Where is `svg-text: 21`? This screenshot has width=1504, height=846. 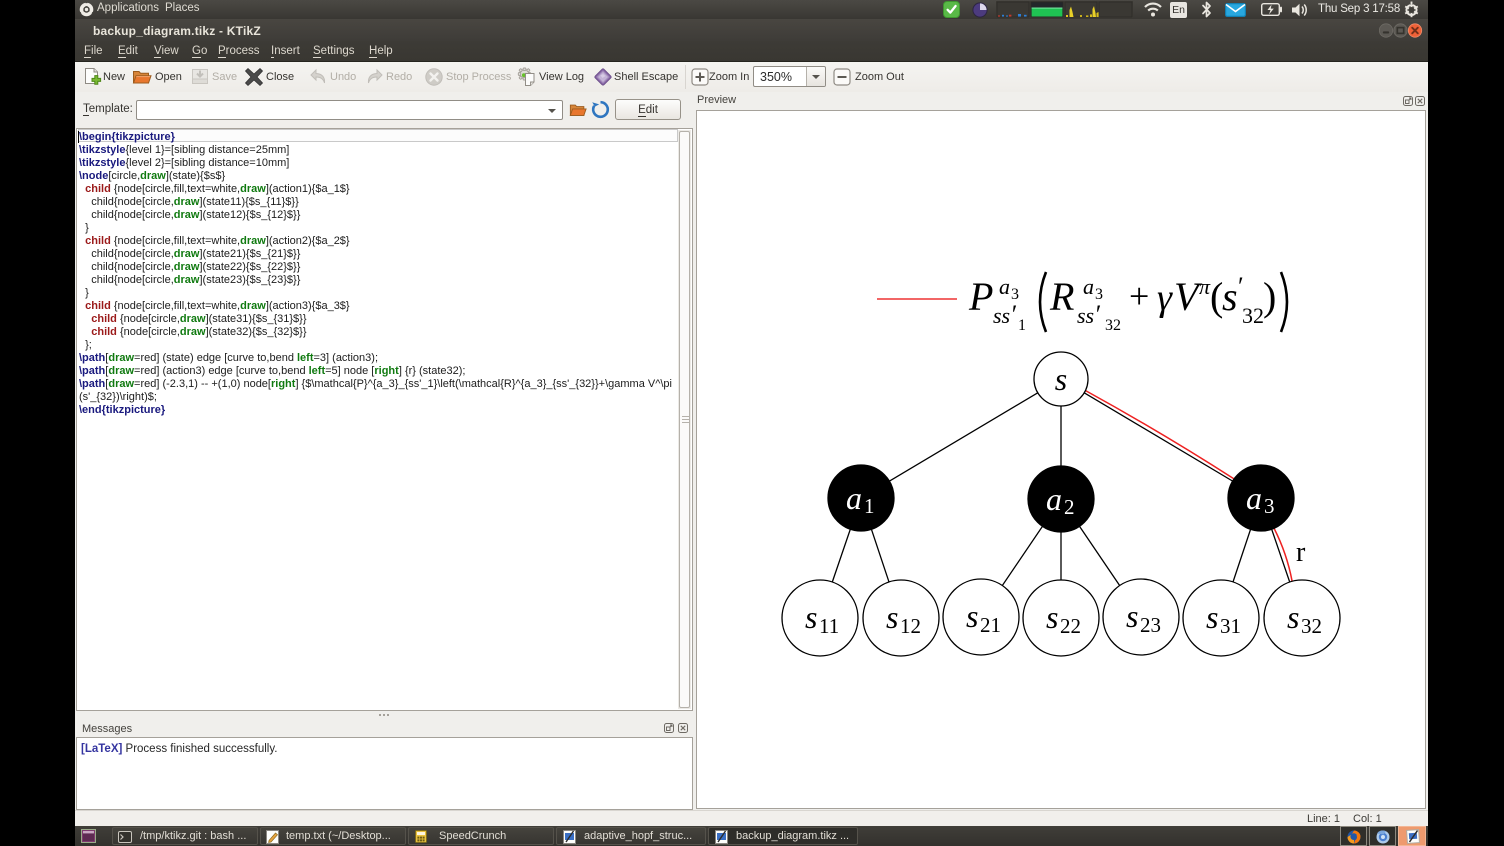 svg-text: 21 is located at coordinates (990, 625).